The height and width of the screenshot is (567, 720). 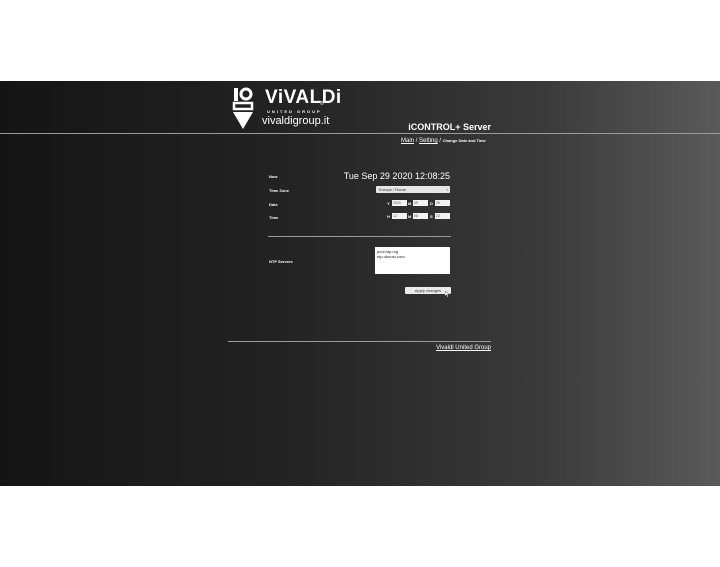 I want to click on date-label: Date, so click(x=273, y=204).